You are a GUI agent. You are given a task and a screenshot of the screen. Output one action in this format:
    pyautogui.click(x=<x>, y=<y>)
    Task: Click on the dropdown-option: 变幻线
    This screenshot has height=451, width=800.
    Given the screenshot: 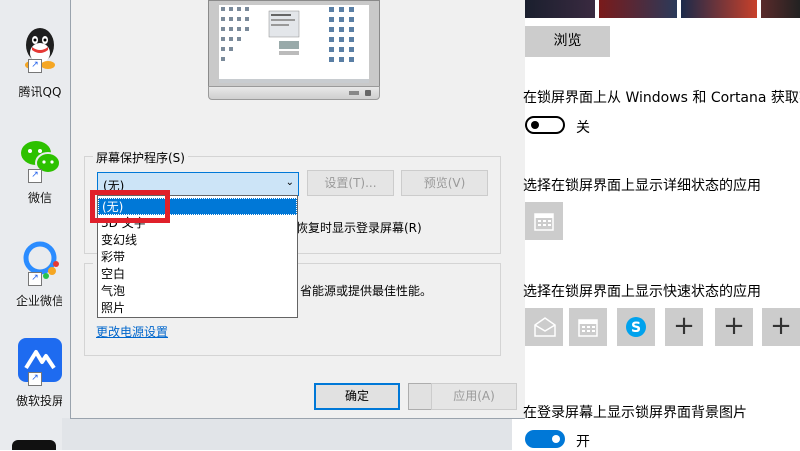 What is the action you would take?
    pyautogui.click(x=197, y=240)
    